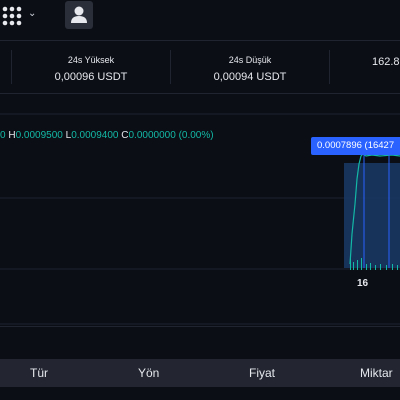 The height and width of the screenshot is (400, 400). I want to click on current-price-tag: 0.0007896 (16427, so click(355, 146).